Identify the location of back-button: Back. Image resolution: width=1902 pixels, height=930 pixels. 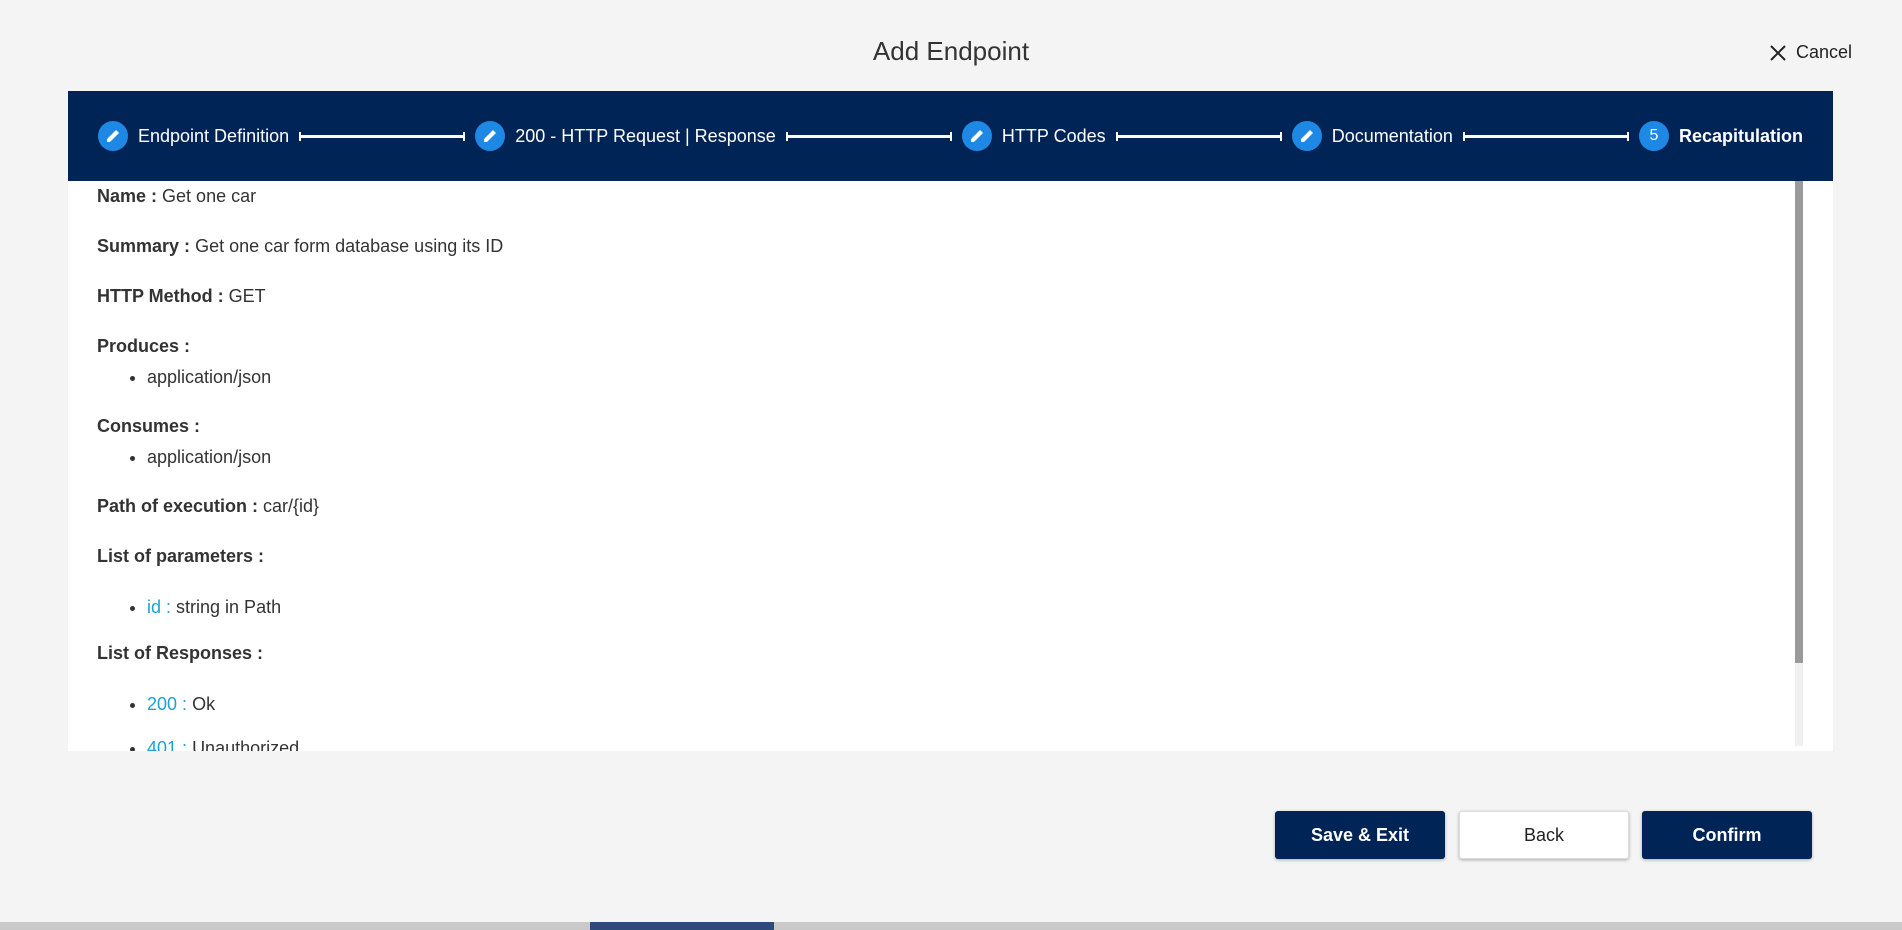
(1544, 835).